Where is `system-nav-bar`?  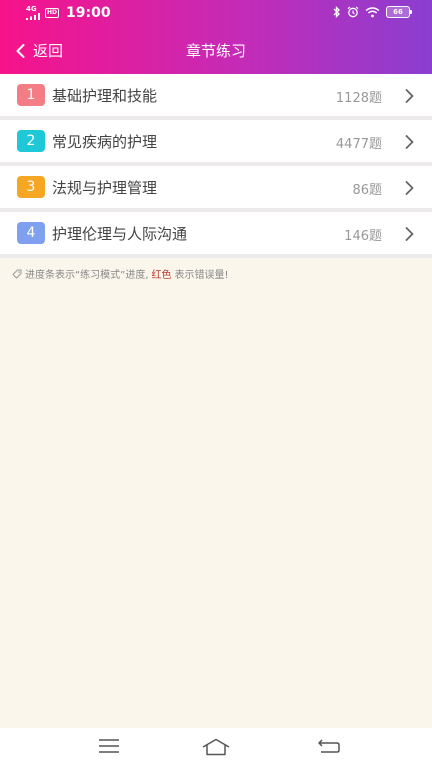
system-nav-bar is located at coordinates (216, 748).